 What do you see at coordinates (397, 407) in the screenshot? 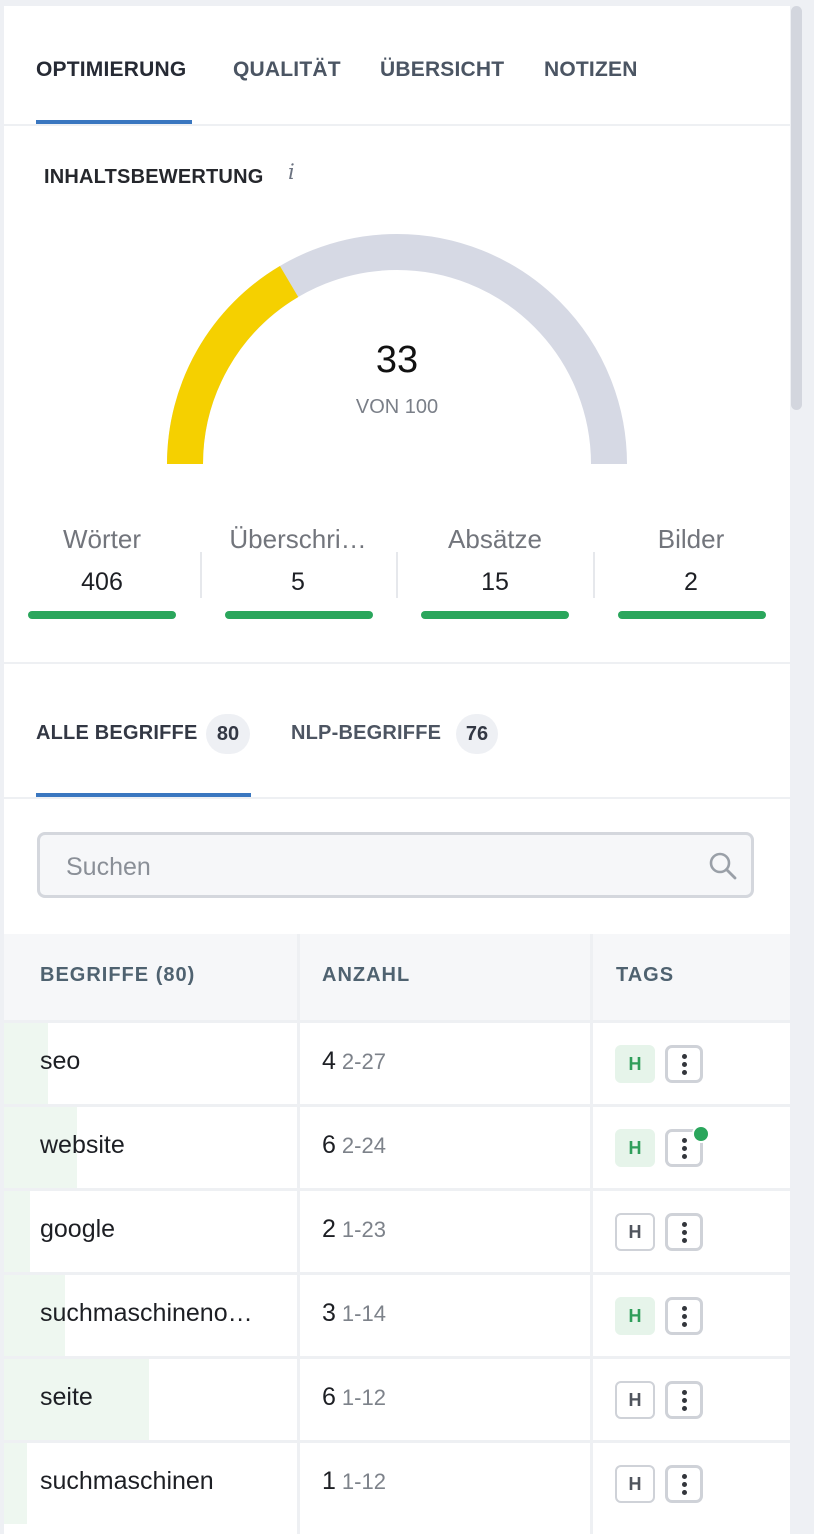
I see `score-max-label: VON 100` at bounding box center [397, 407].